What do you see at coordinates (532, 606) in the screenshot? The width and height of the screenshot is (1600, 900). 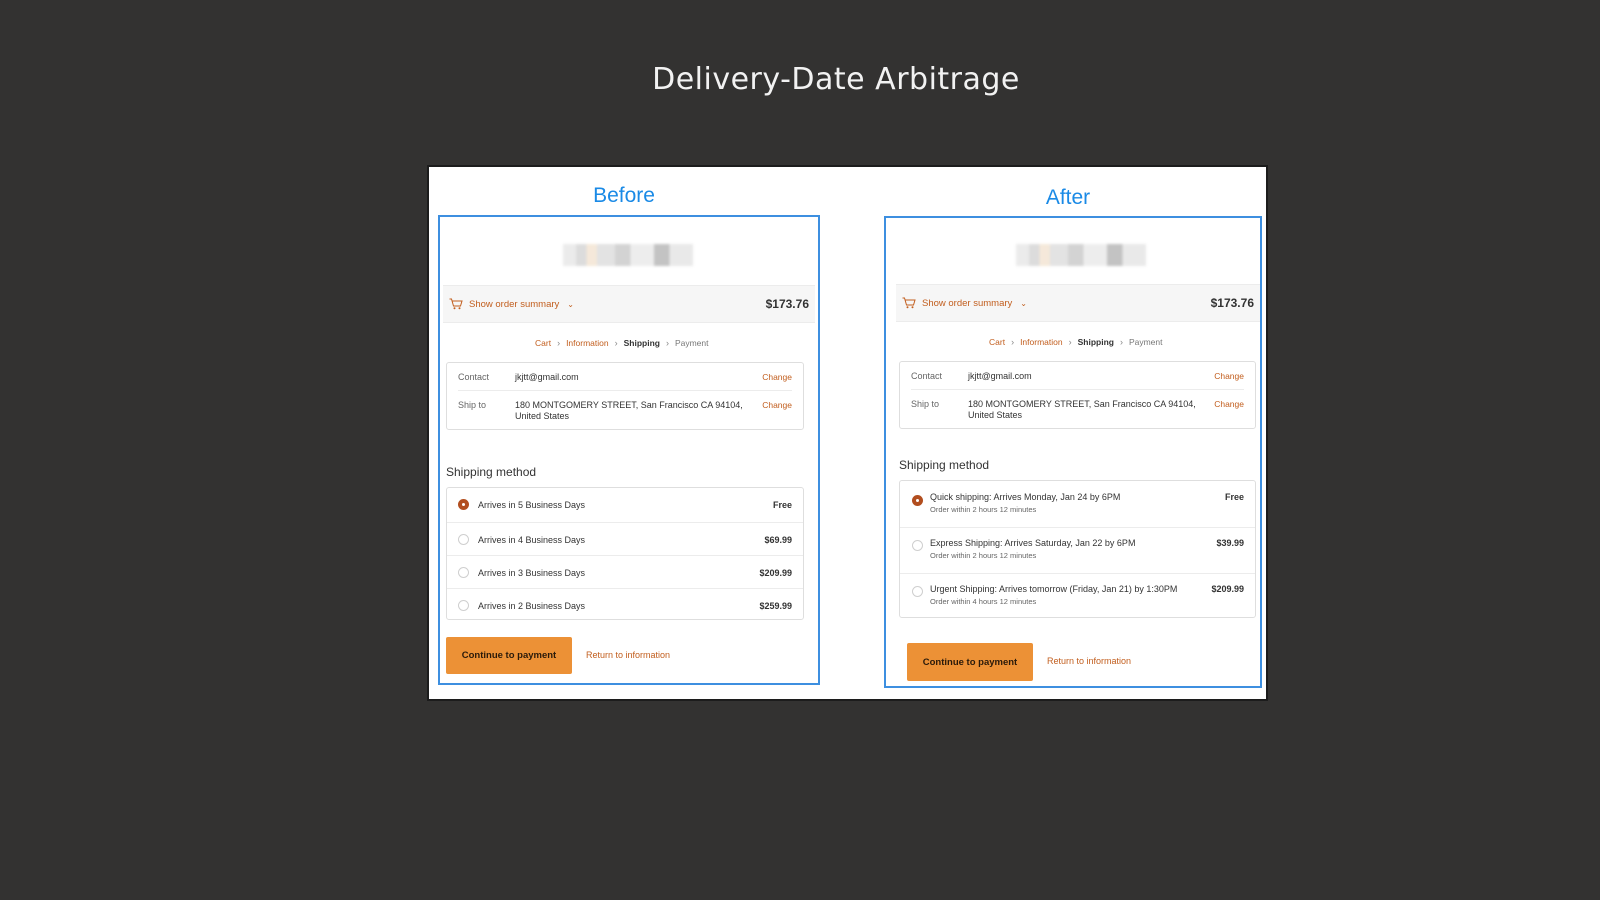 I see `shipping-option-label: Arrives in 2 Business Days` at bounding box center [532, 606].